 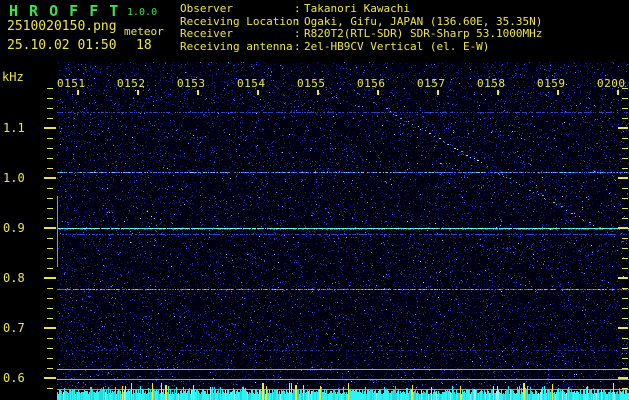 What do you see at coordinates (206, 8) in the screenshot?
I see `info-label: Observer` at bounding box center [206, 8].